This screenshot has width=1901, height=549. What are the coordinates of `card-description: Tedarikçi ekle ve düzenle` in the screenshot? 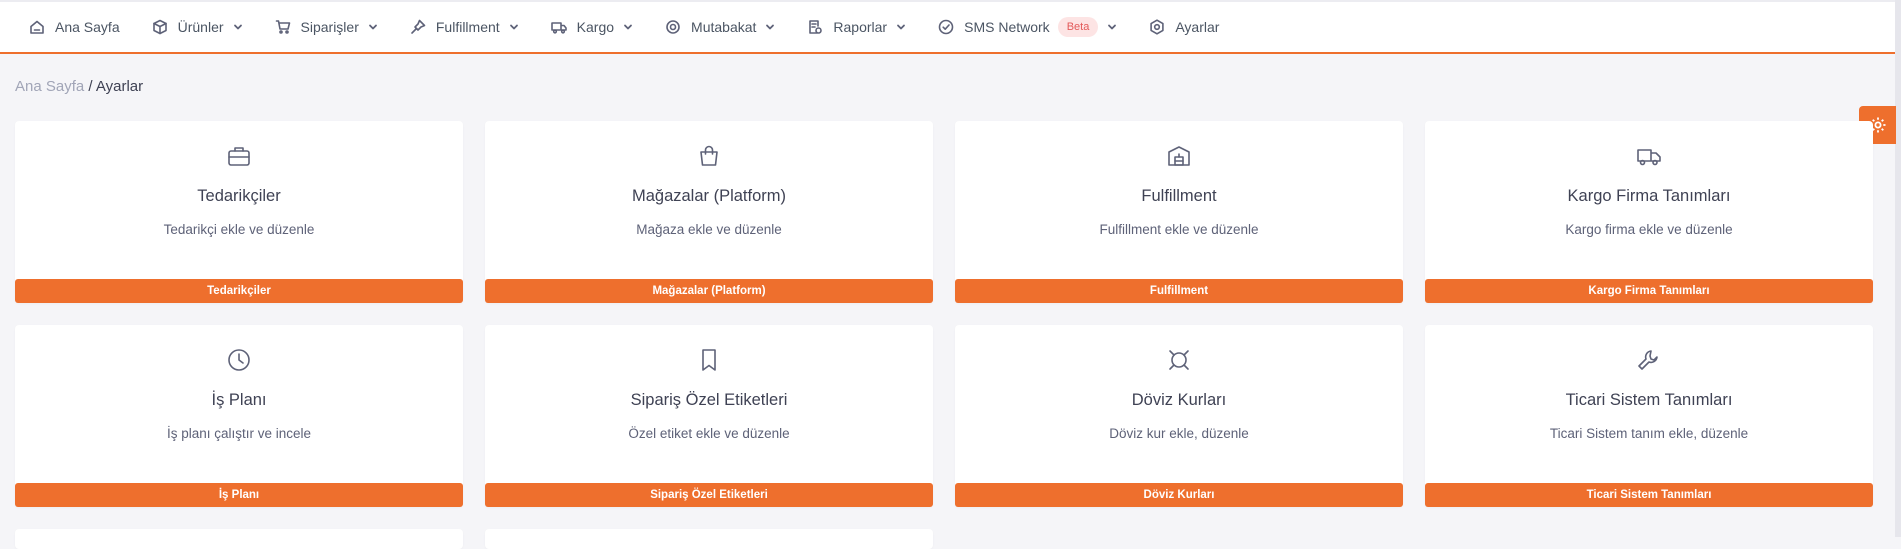 It's located at (239, 229).